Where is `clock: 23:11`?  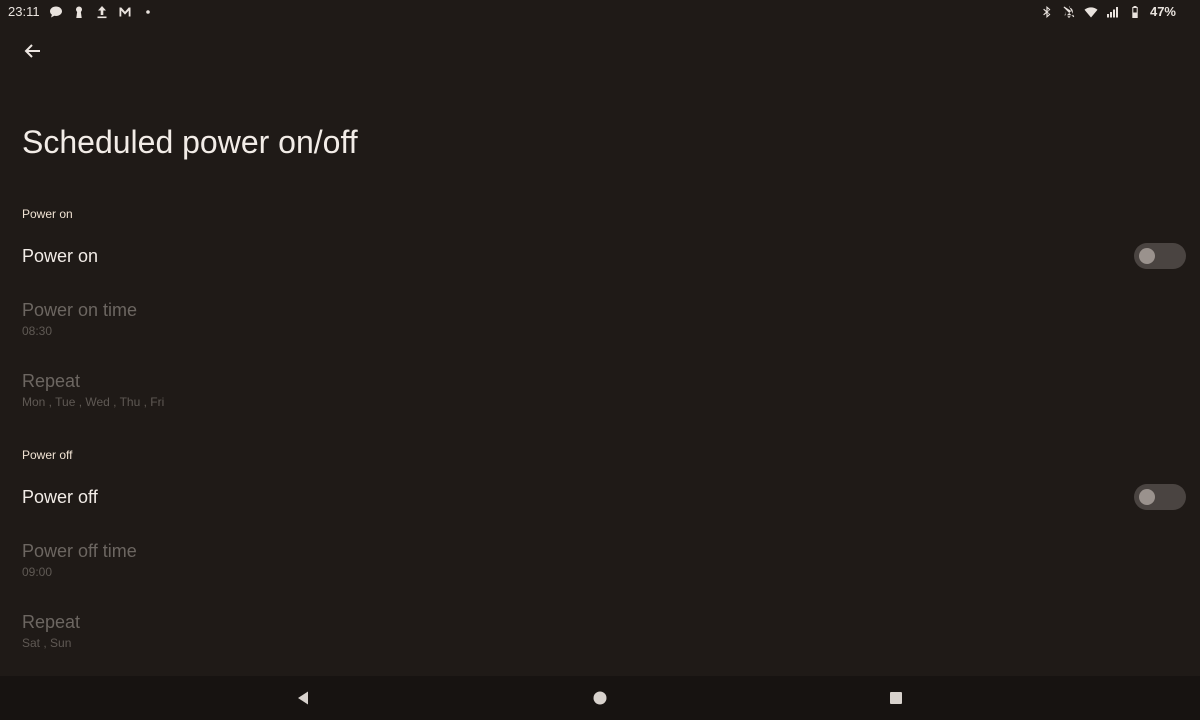
clock: 23:11 is located at coordinates (24, 11).